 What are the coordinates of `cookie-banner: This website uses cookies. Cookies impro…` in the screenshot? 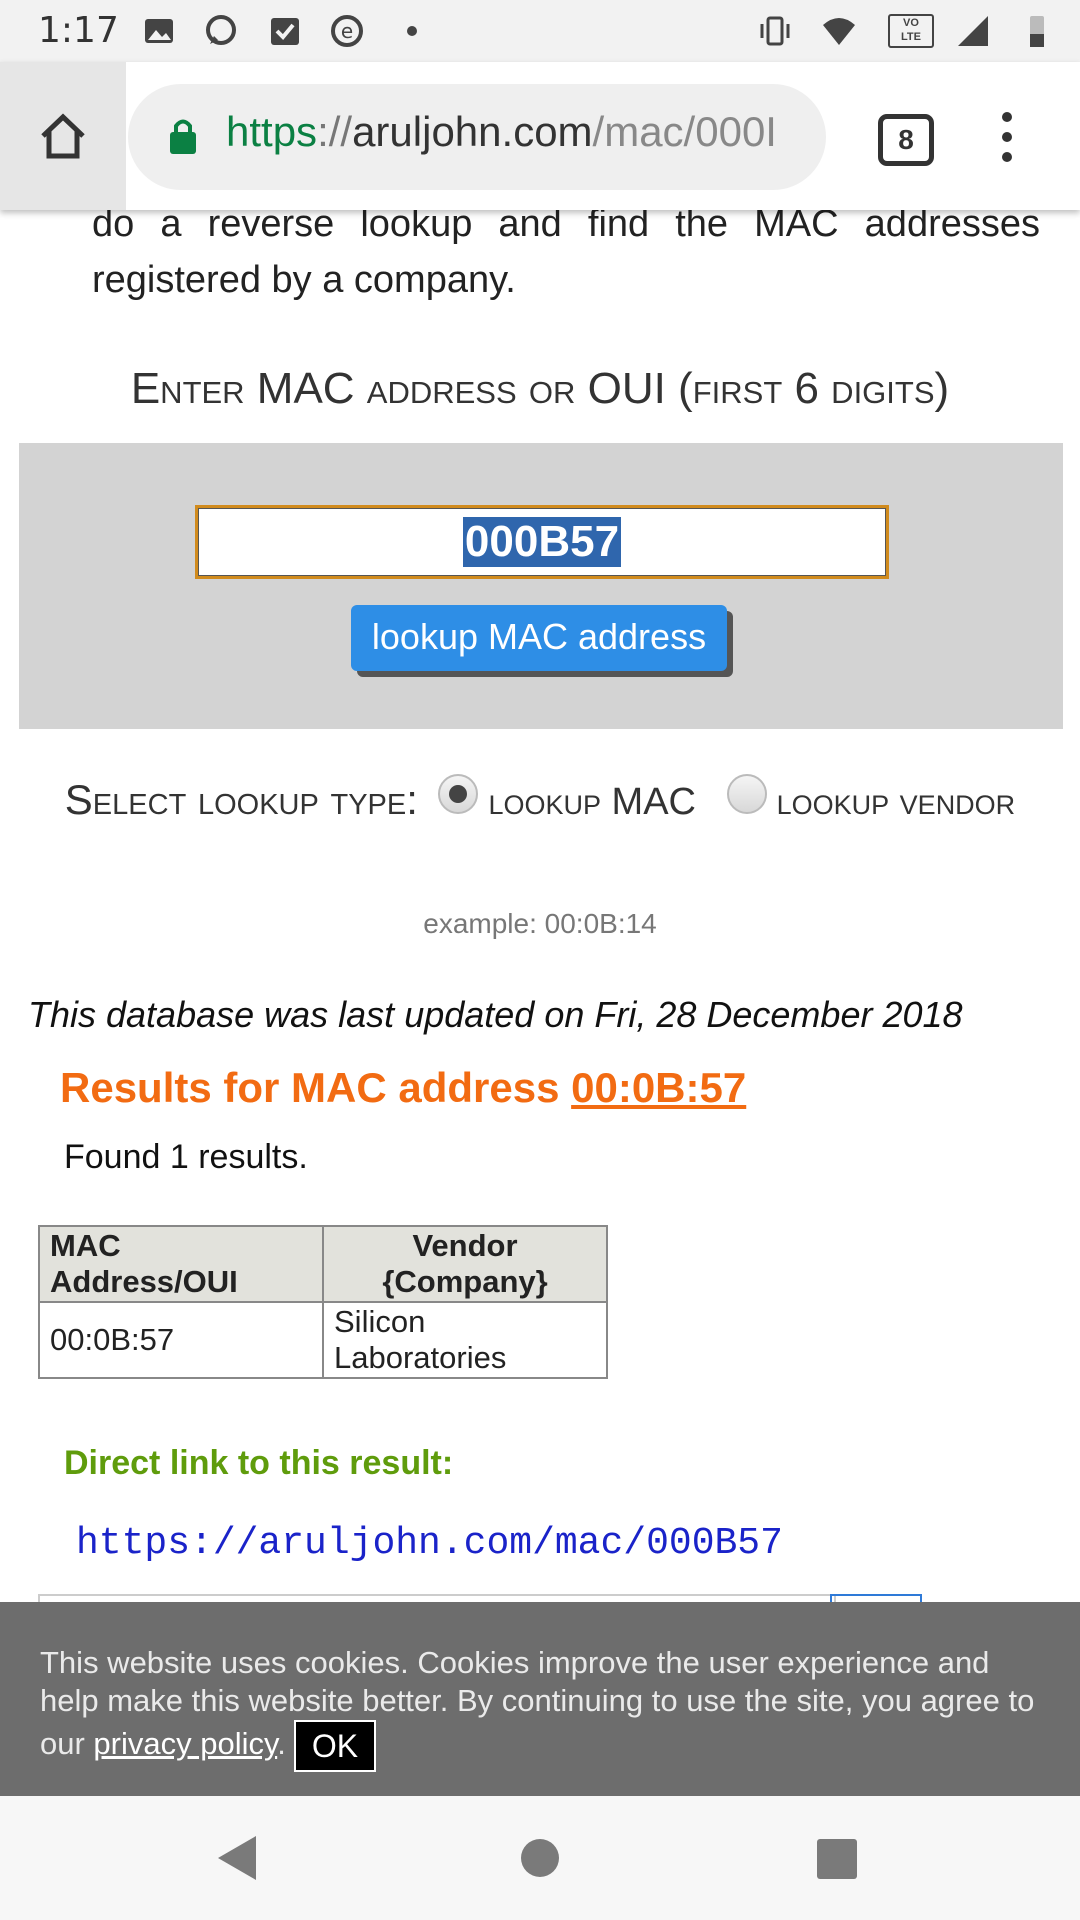 It's located at (540, 1699).